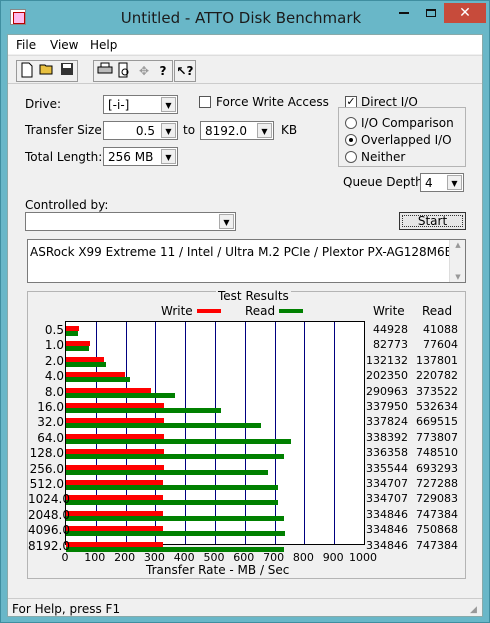  What do you see at coordinates (407, 123) in the screenshot?
I see `io-comparison-label: I/O Comparison` at bounding box center [407, 123].